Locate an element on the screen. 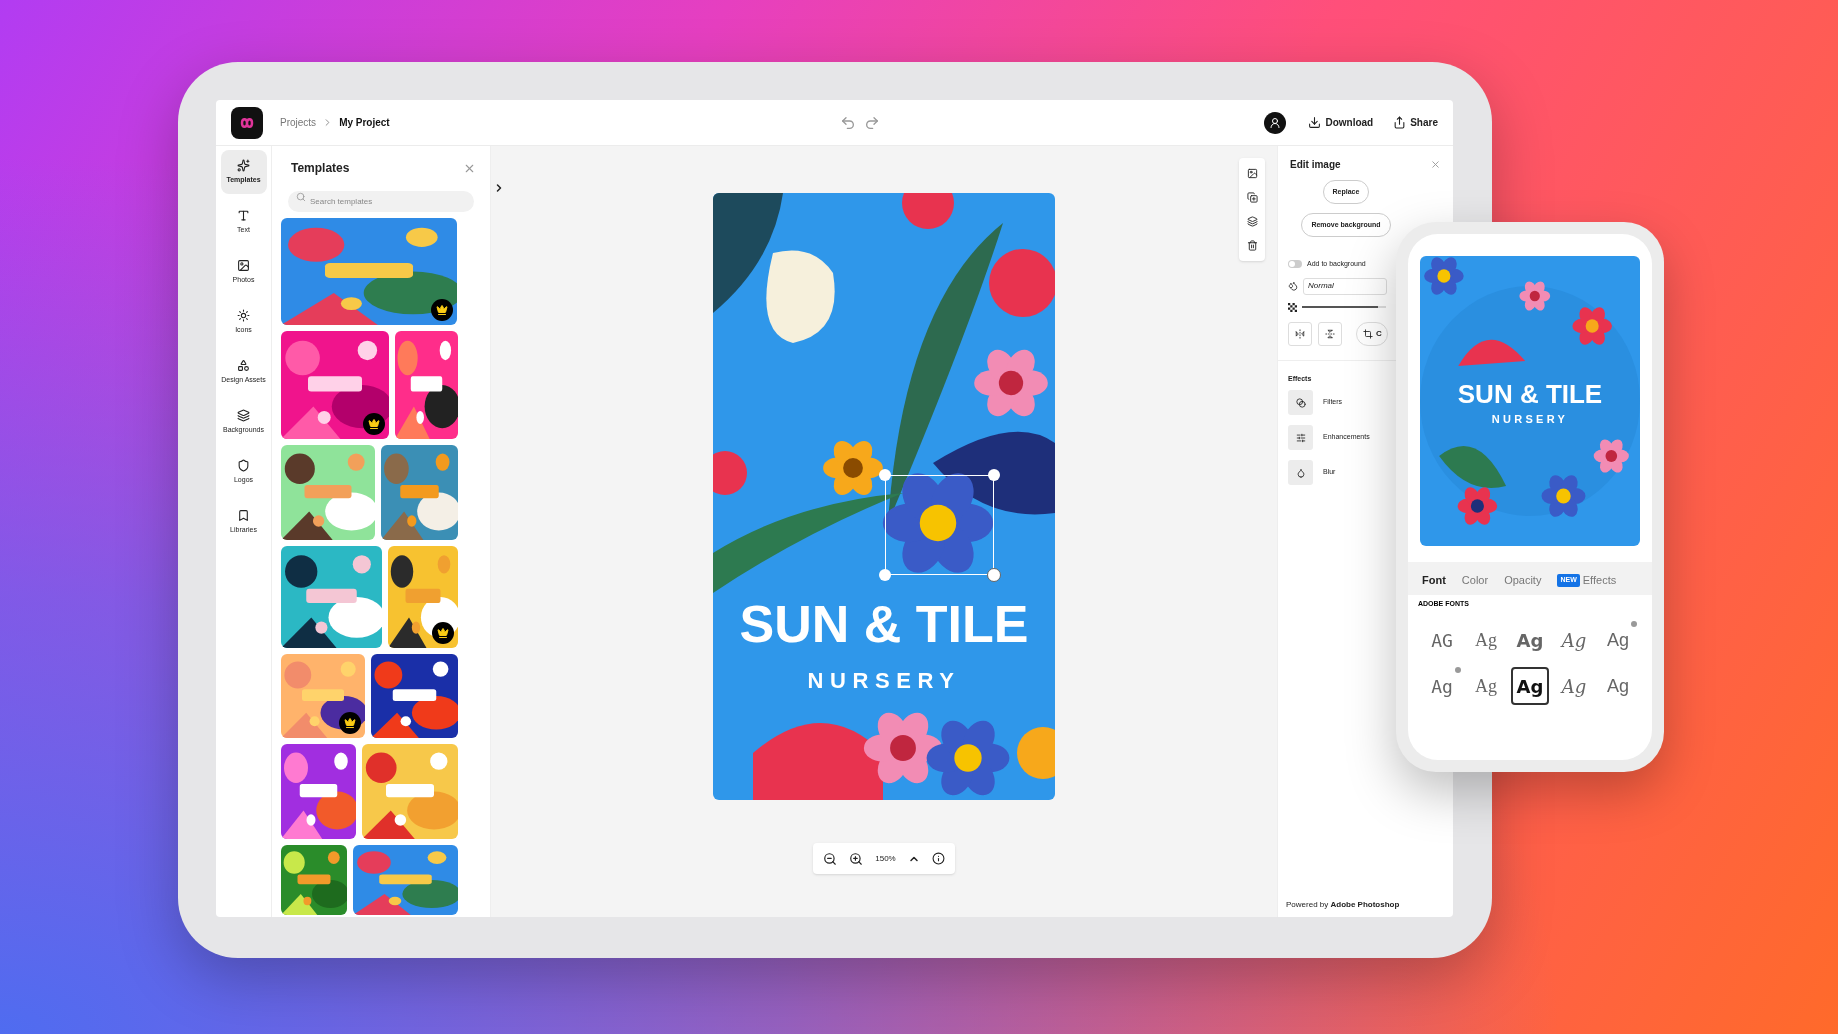 The image size is (1838, 1034). droplet-icon is located at coordinates (1300, 472).